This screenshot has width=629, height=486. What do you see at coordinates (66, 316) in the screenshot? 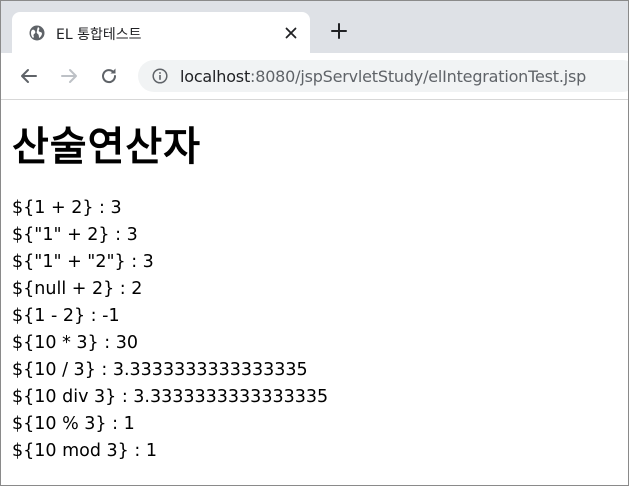
I see `result-line: ${1 - 2} : -1` at bounding box center [66, 316].